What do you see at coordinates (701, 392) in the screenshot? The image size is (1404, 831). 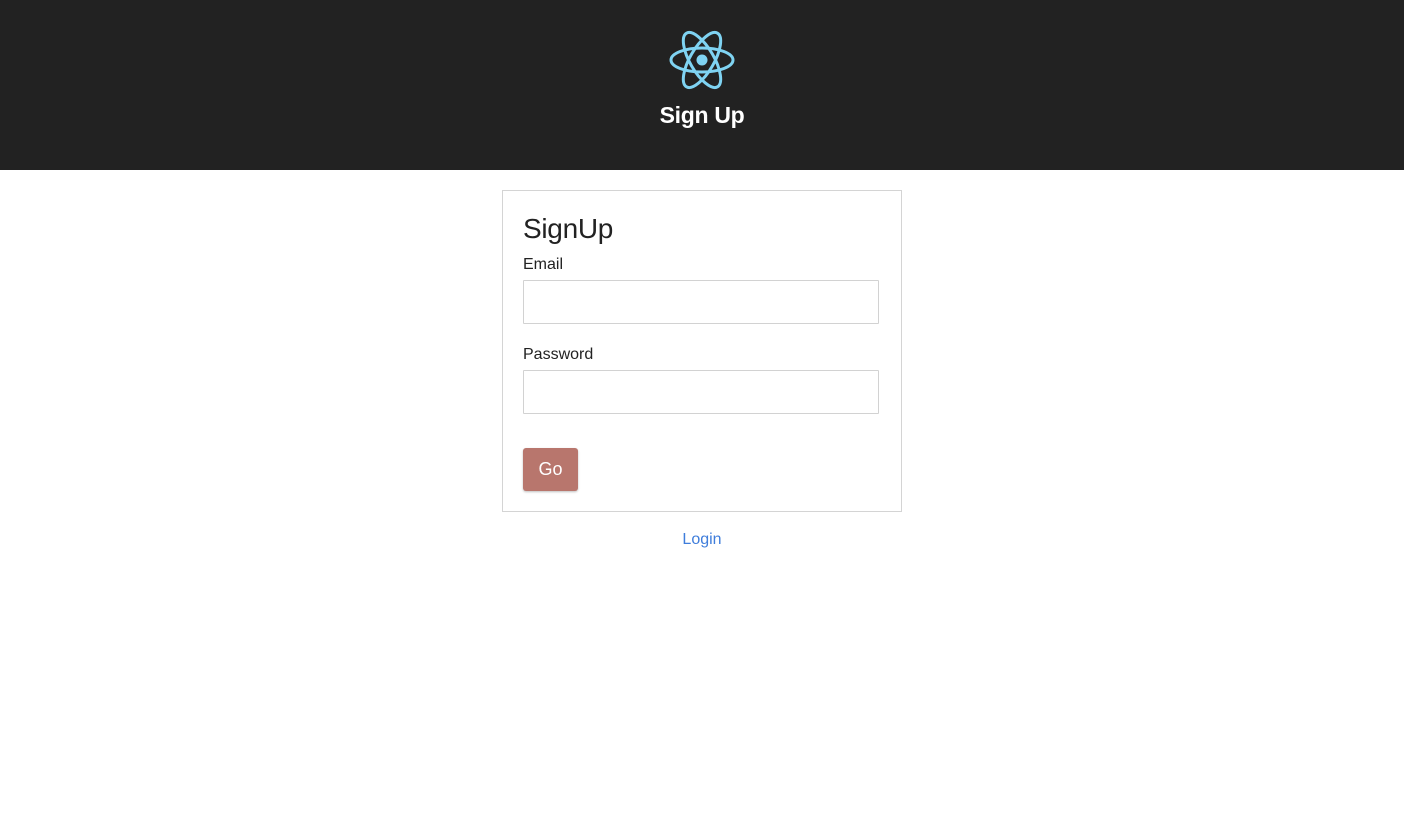 I see `password-field` at bounding box center [701, 392].